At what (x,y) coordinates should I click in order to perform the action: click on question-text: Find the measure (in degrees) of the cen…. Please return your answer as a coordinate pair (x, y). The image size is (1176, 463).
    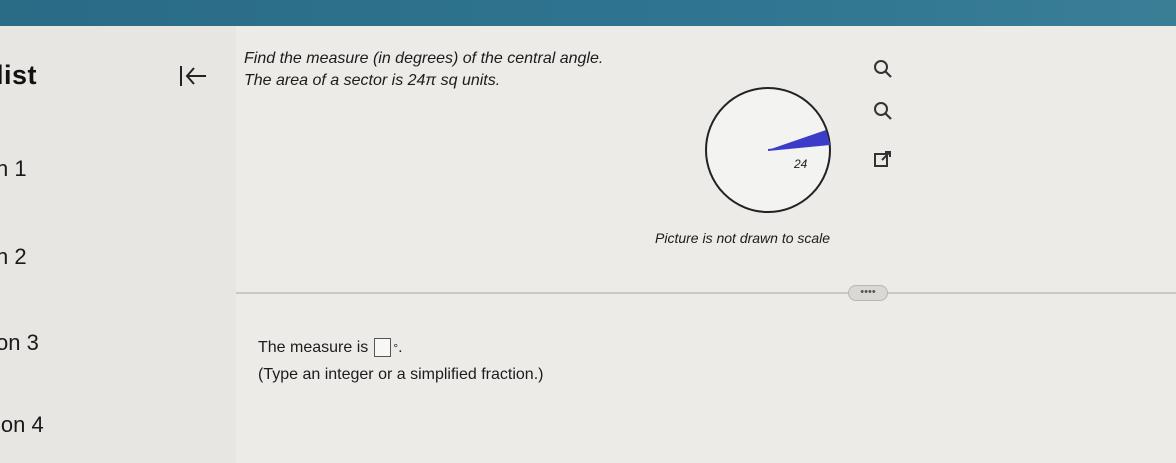
    Looking at the image, I should click on (423, 70).